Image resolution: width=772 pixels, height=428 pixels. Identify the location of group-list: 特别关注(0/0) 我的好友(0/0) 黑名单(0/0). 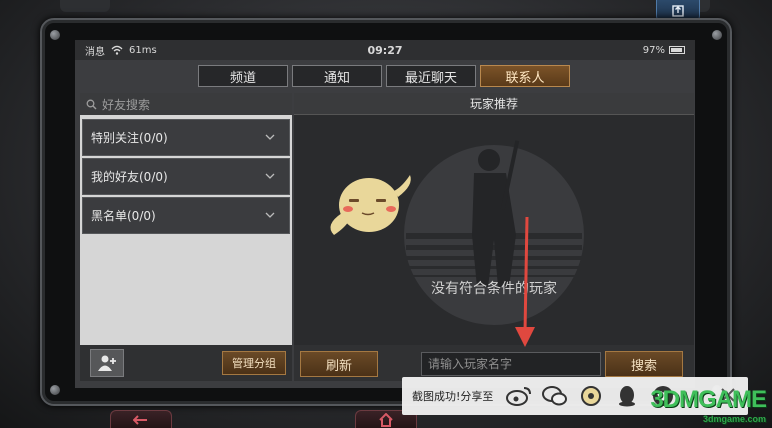
(186, 174).